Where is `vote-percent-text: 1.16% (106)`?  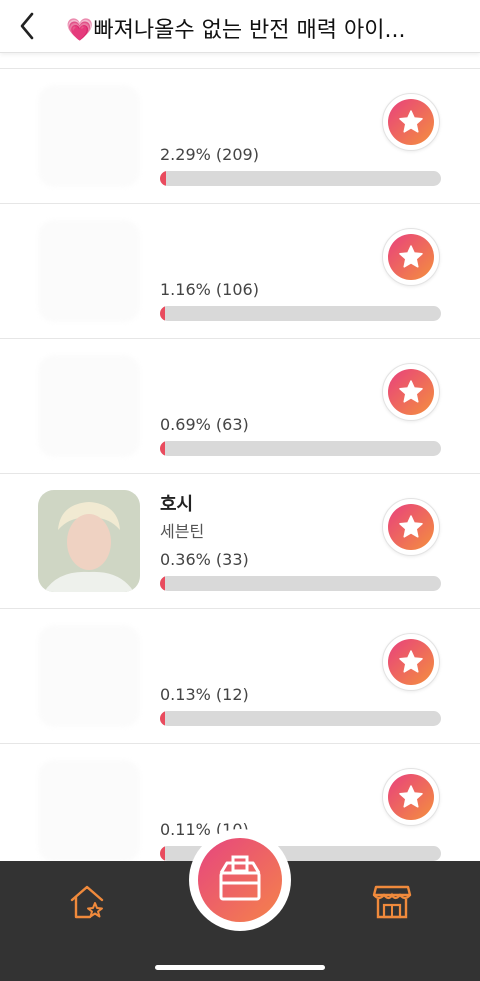 vote-percent-text: 1.16% (106) is located at coordinates (209, 289).